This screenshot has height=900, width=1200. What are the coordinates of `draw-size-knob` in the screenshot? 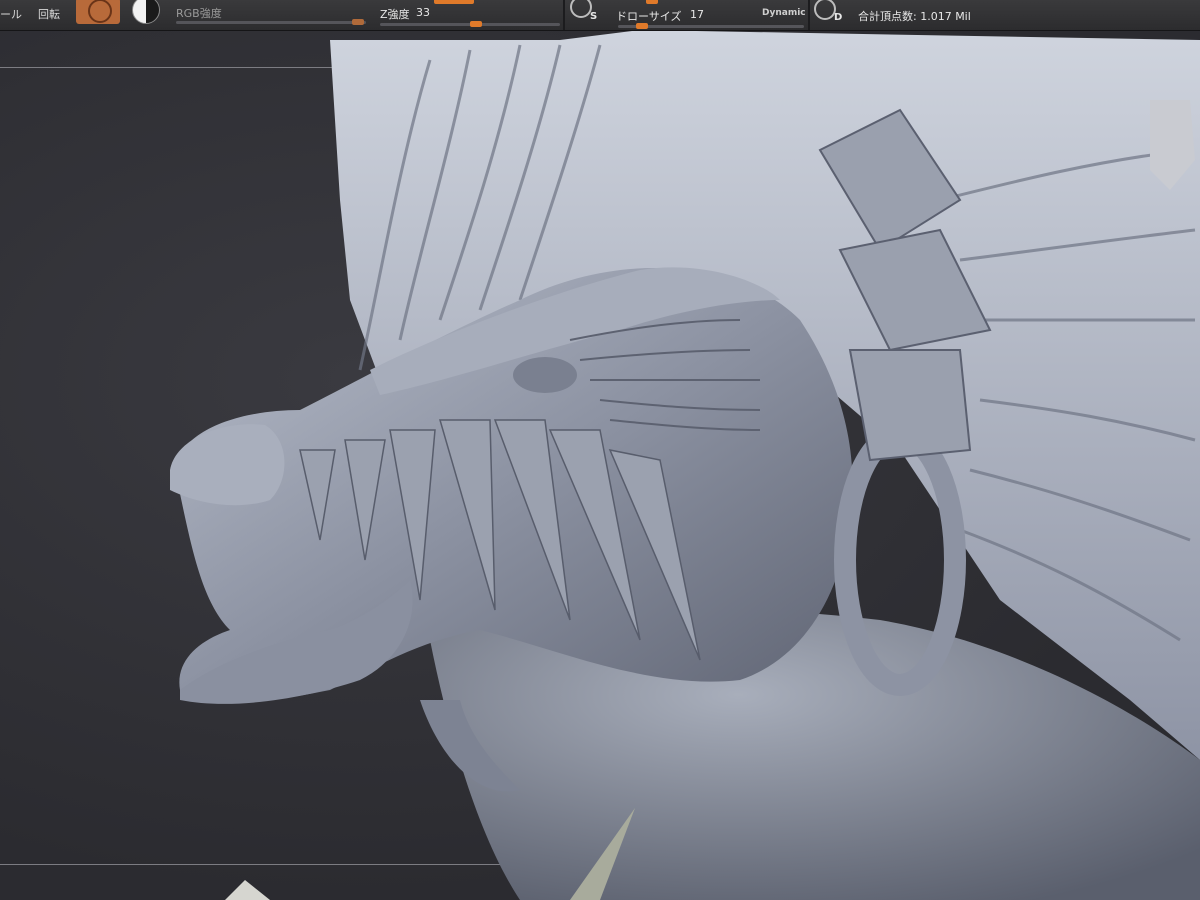 It's located at (642, 26).